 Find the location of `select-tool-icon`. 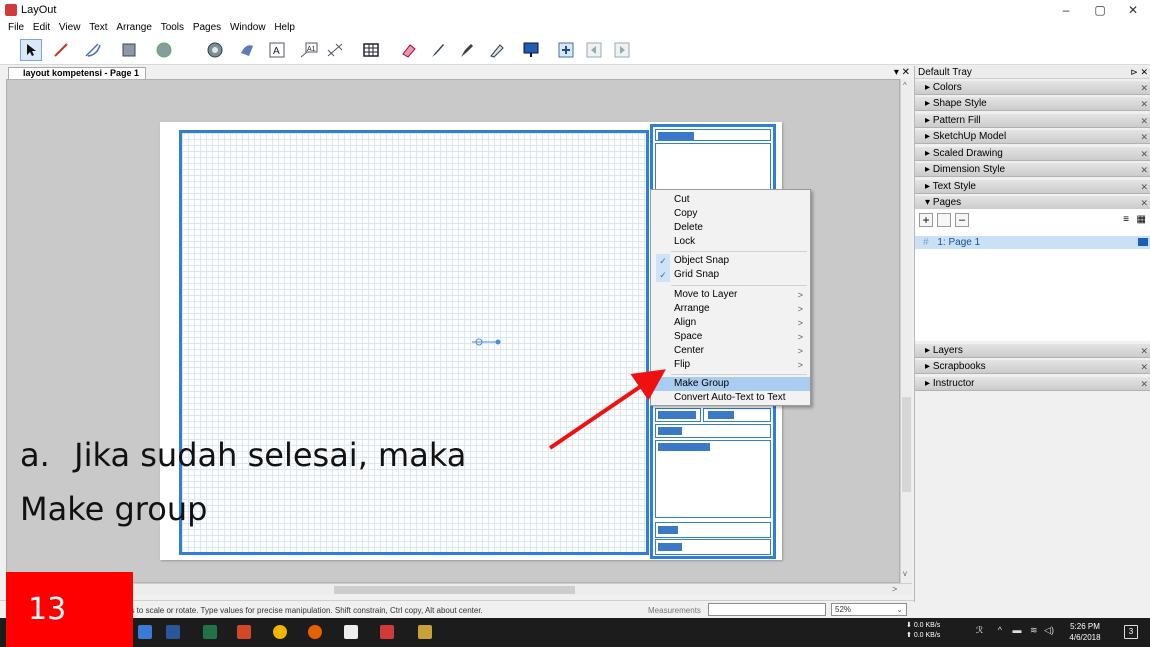

select-tool-icon is located at coordinates (31, 50).